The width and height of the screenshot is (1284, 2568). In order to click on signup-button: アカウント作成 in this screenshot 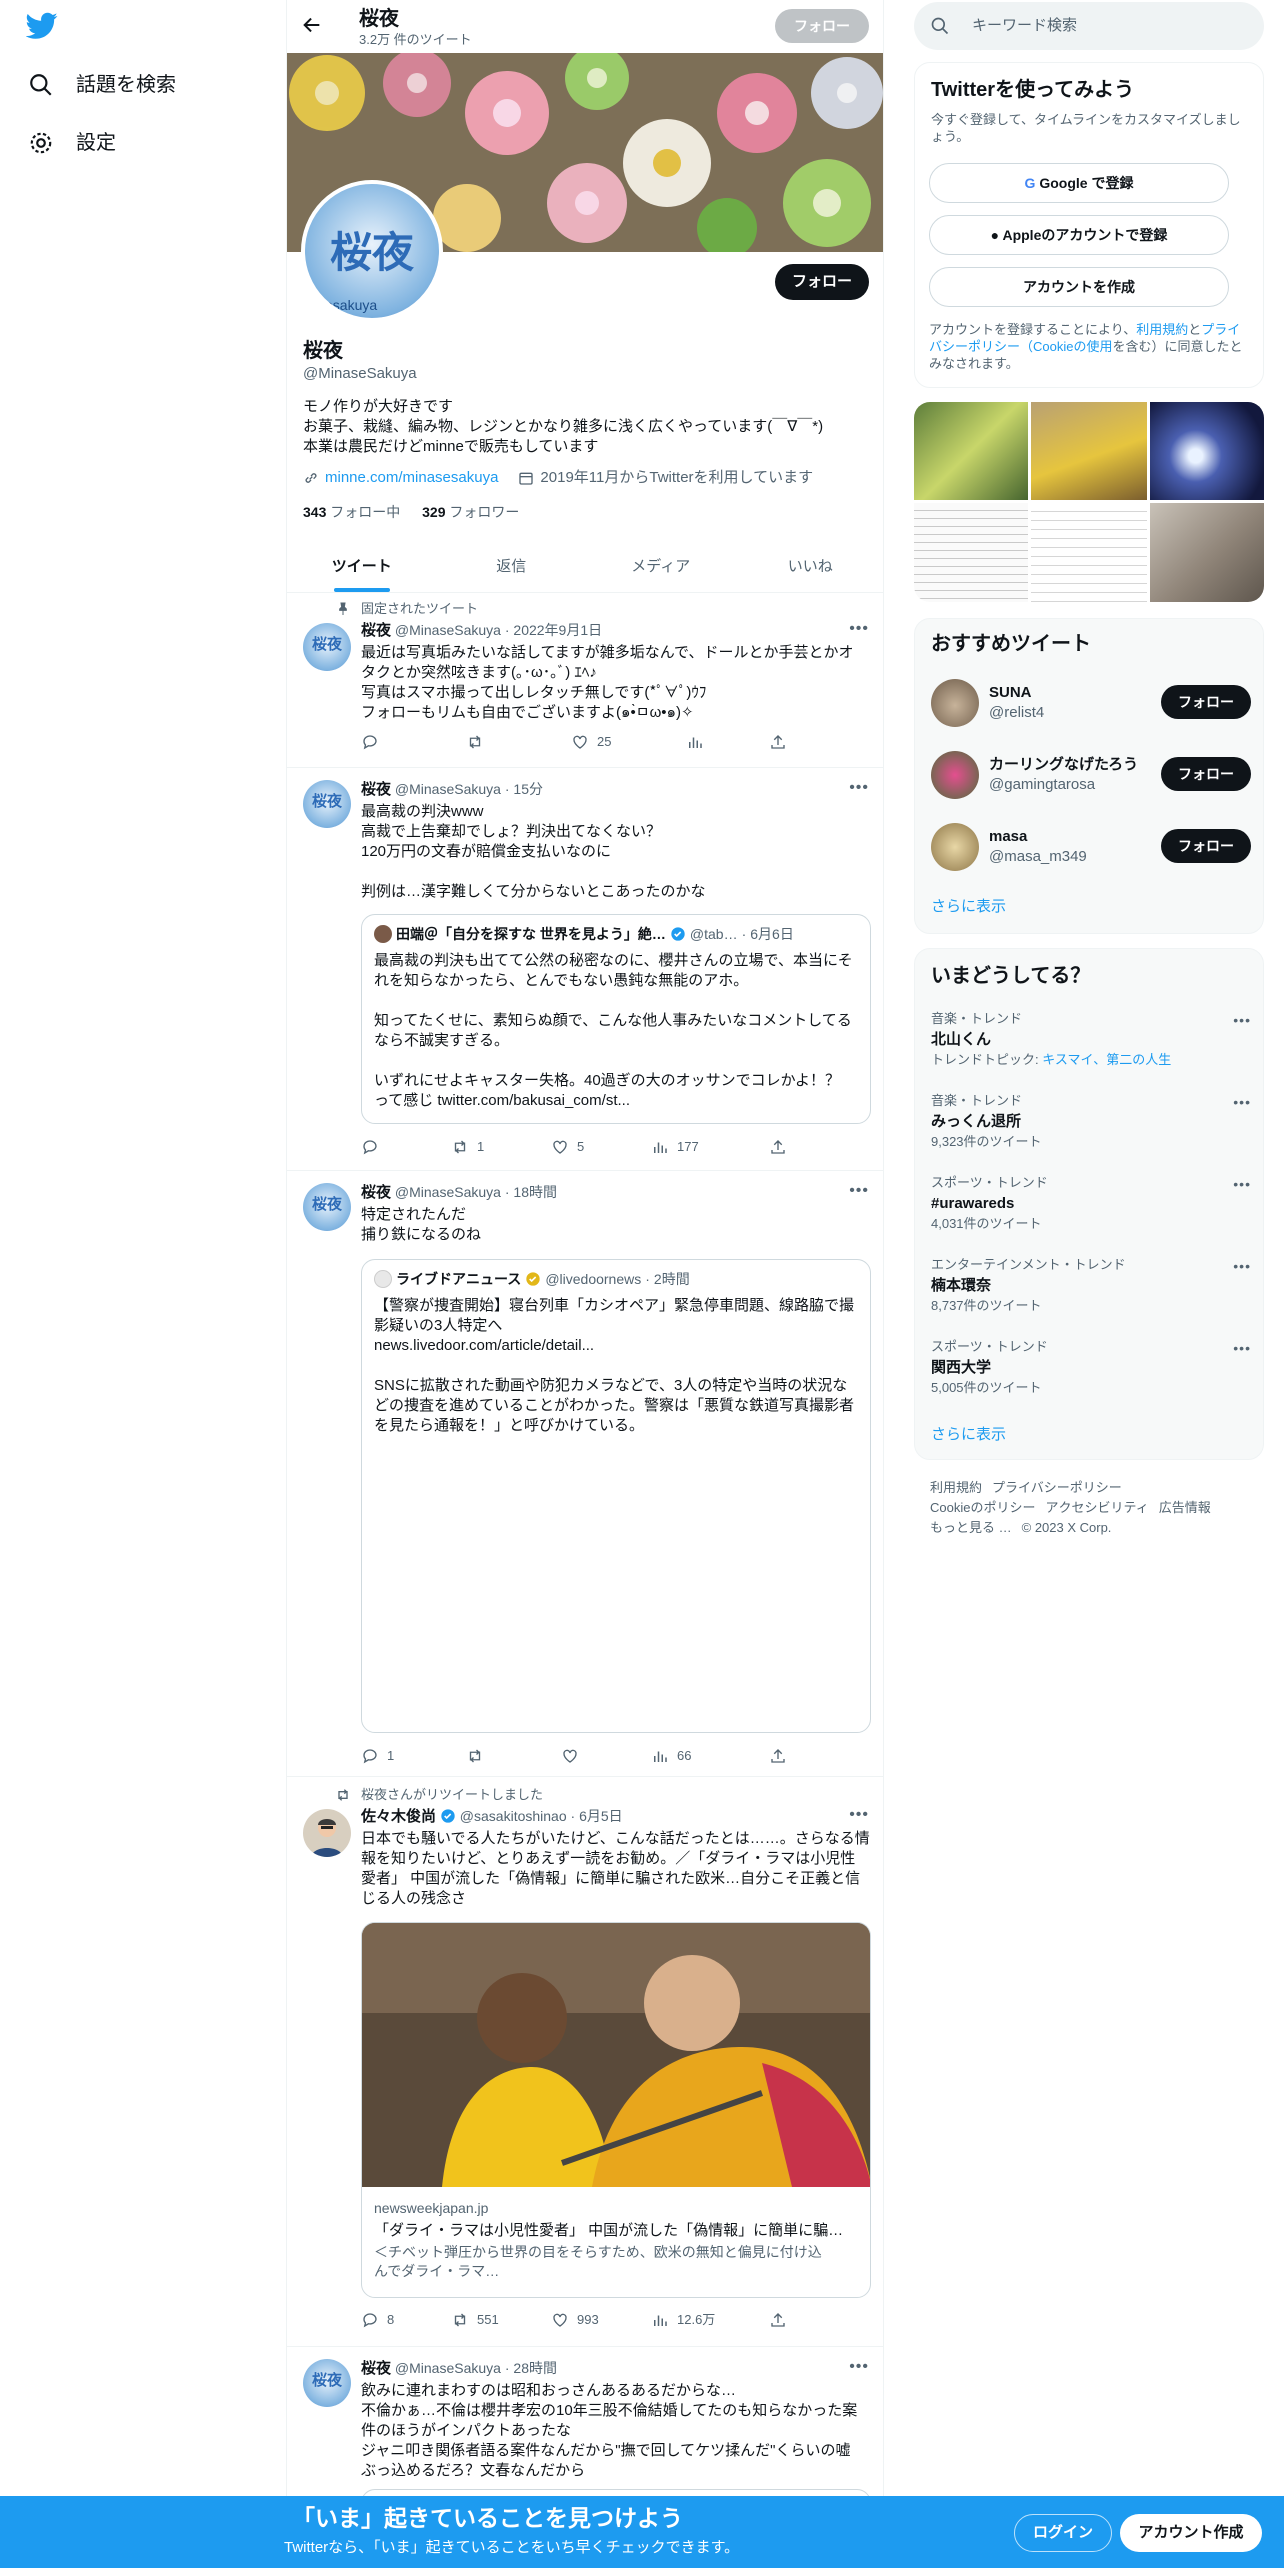, I will do `click(1191, 2533)`.